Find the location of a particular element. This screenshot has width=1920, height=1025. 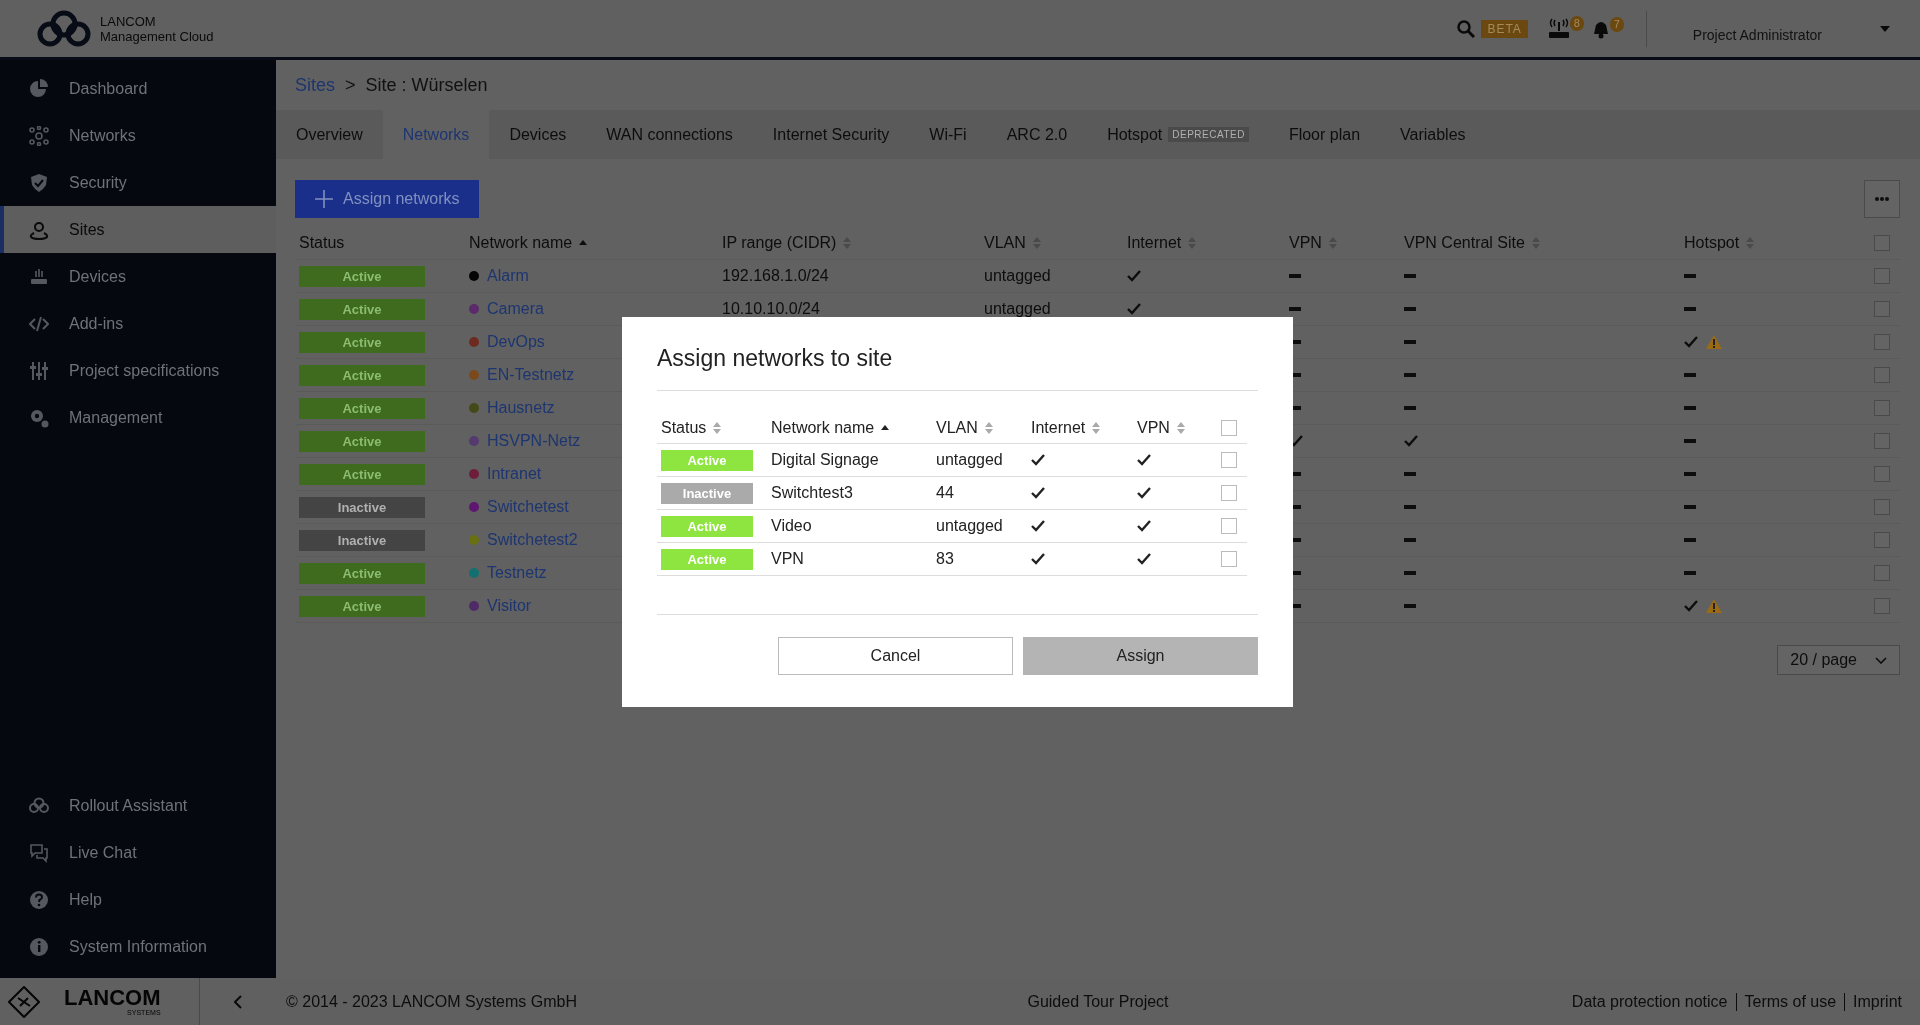

vlan-value: 83 is located at coordinates (945, 559).